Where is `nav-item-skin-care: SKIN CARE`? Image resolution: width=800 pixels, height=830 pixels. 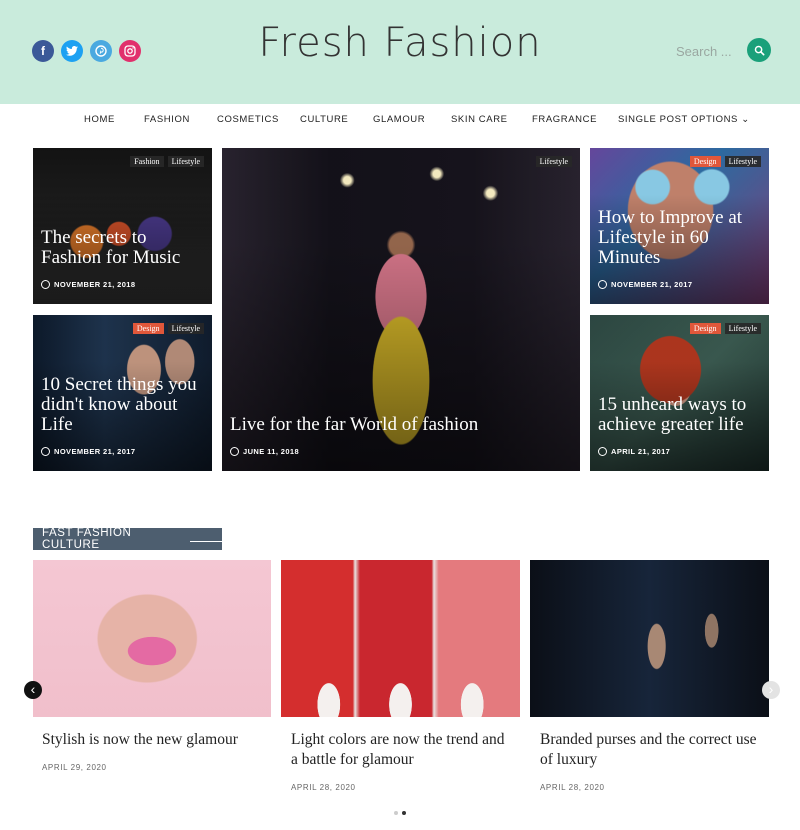 nav-item-skin-care: SKIN CARE is located at coordinates (479, 119).